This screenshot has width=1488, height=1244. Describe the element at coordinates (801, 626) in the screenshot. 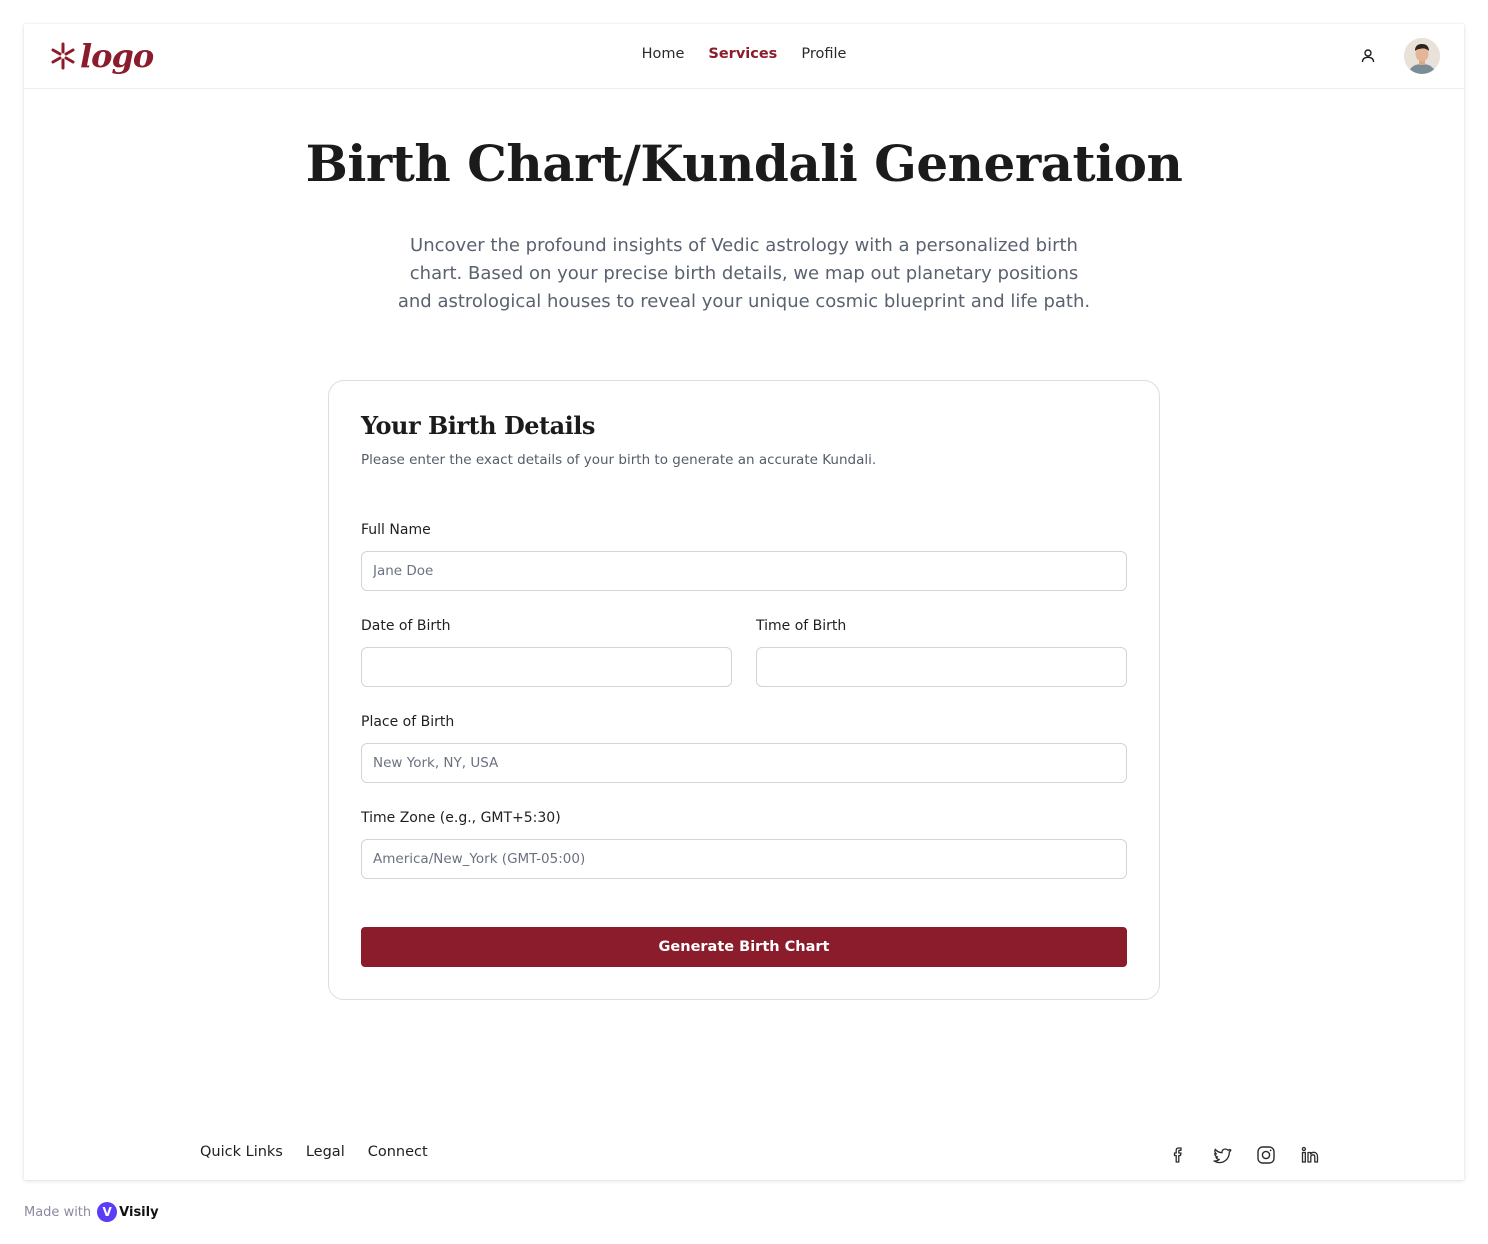

I see `time-of-birth-label: Time of Birth` at that location.